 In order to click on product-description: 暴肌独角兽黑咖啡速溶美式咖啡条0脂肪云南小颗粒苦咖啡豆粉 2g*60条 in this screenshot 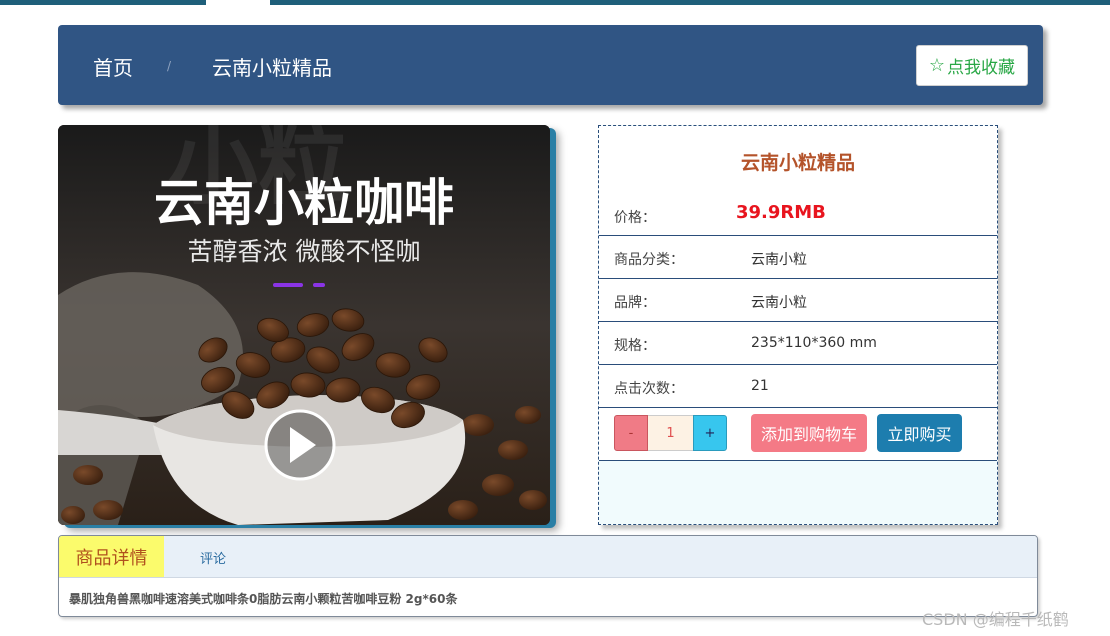, I will do `click(263, 599)`.